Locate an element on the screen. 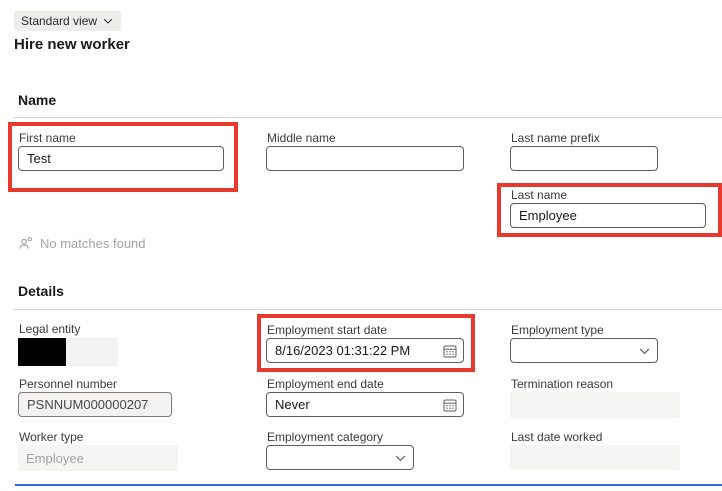  last-name-input is located at coordinates (608, 215).